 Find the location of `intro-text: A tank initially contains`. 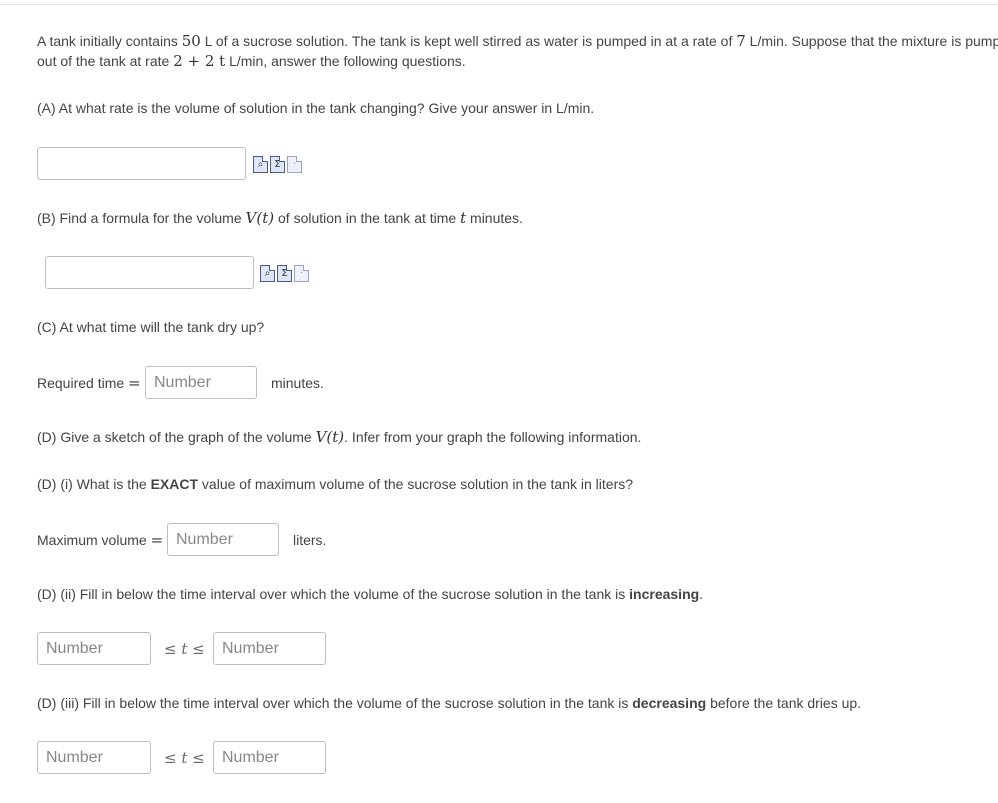

intro-text: A tank initially contains is located at coordinates (109, 41).